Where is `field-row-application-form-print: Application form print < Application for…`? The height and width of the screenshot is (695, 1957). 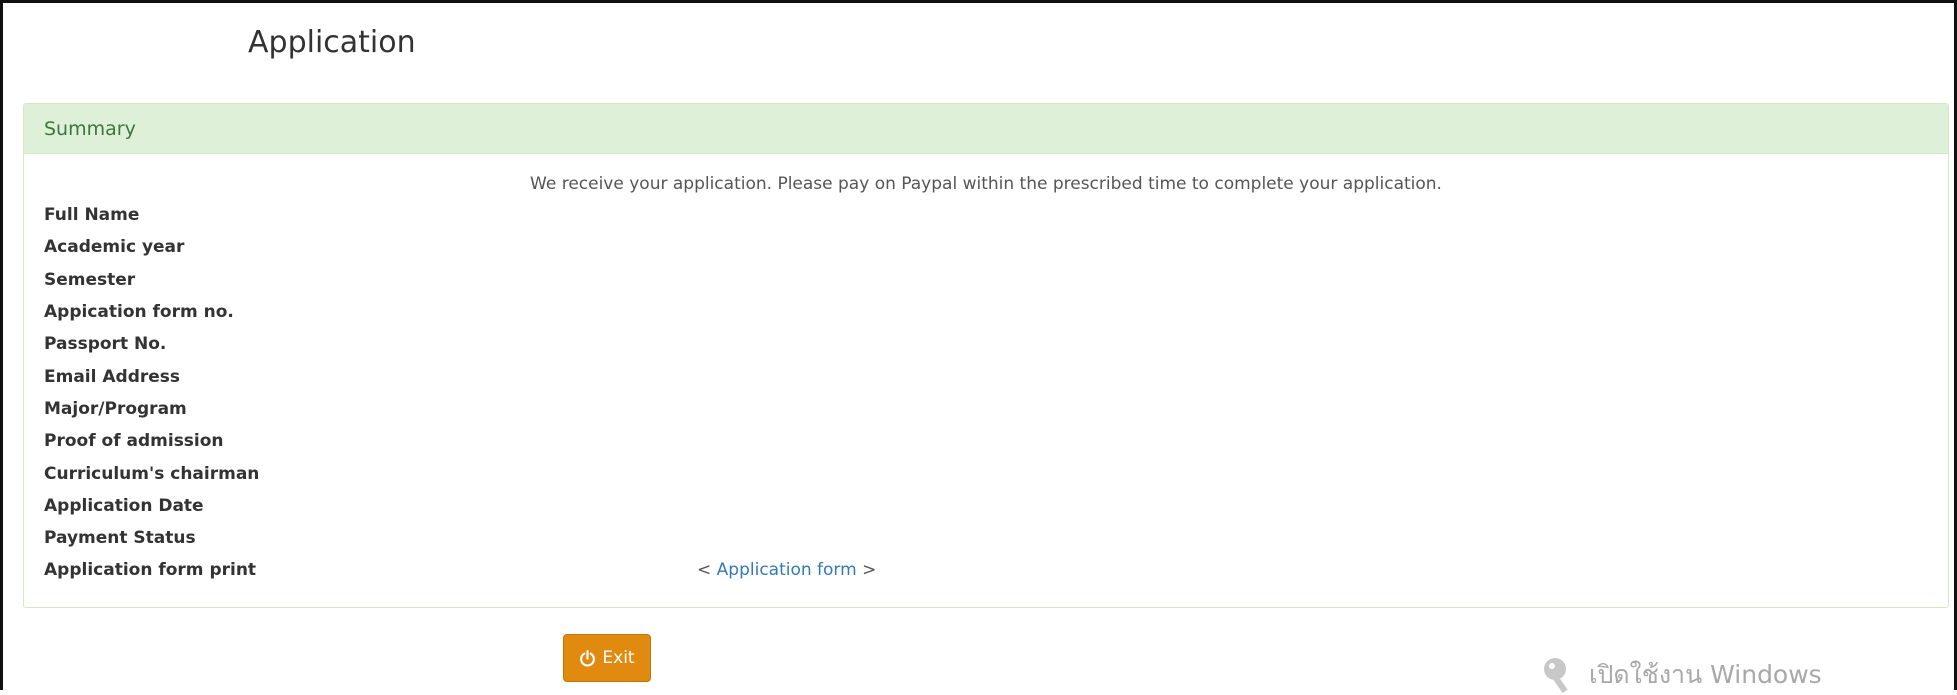
field-row-application-form-print: Application form print < Application for… is located at coordinates (460, 570).